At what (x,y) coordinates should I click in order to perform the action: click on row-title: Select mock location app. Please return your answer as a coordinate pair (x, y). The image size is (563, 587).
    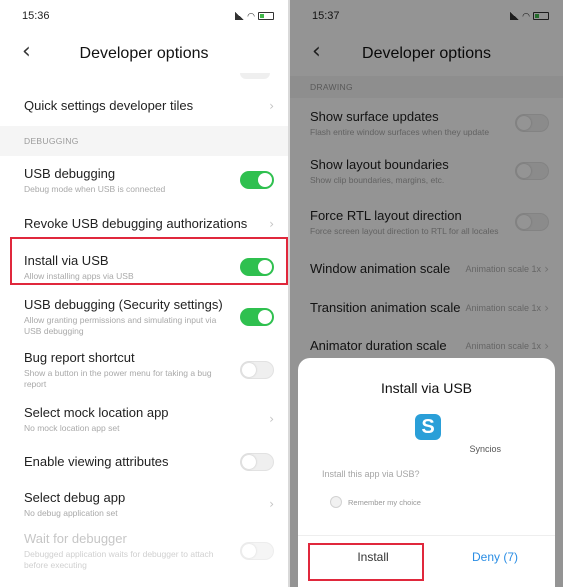
    Looking at the image, I should click on (96, 412).